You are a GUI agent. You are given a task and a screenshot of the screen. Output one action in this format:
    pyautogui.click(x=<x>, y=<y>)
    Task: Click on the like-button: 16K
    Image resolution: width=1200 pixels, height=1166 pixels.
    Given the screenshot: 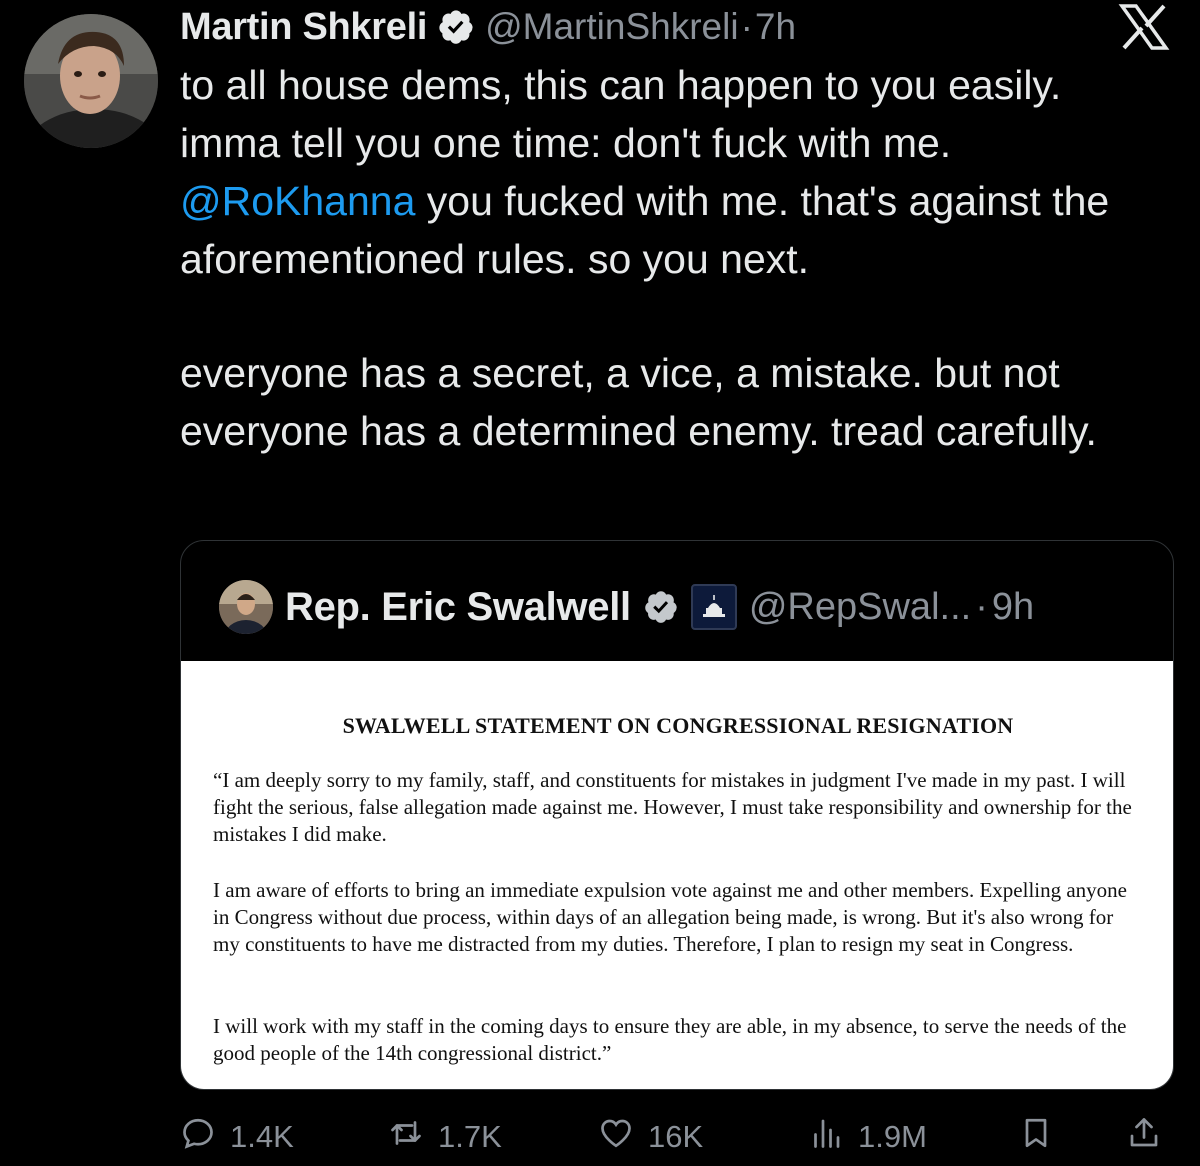 What is the action you would take?
    pyautogui.click(x=650, y=1137)
    